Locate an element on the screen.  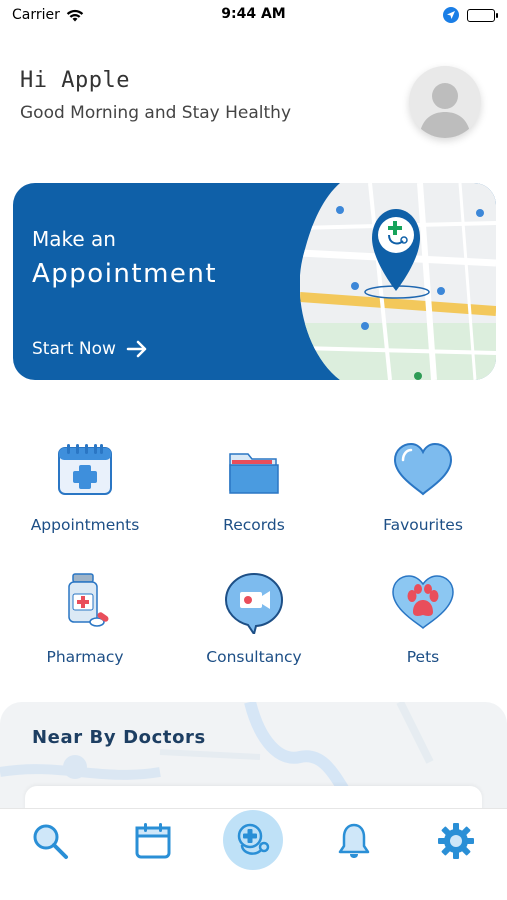
service-label: Favourites is located at coordinates (423, 525).